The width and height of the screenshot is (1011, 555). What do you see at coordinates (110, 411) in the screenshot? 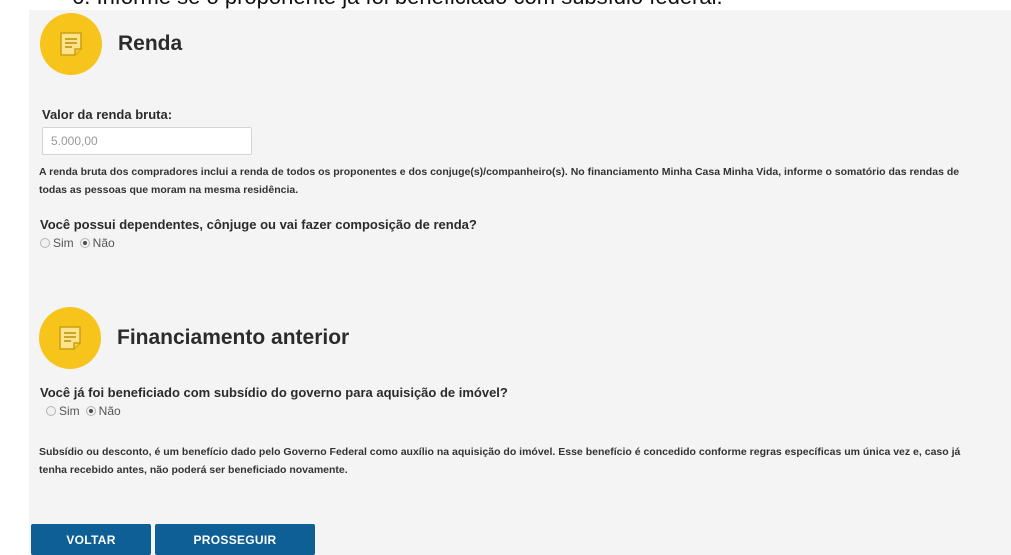
I see `subsidio-nao-label: Não` at bounding box center [110, 411].